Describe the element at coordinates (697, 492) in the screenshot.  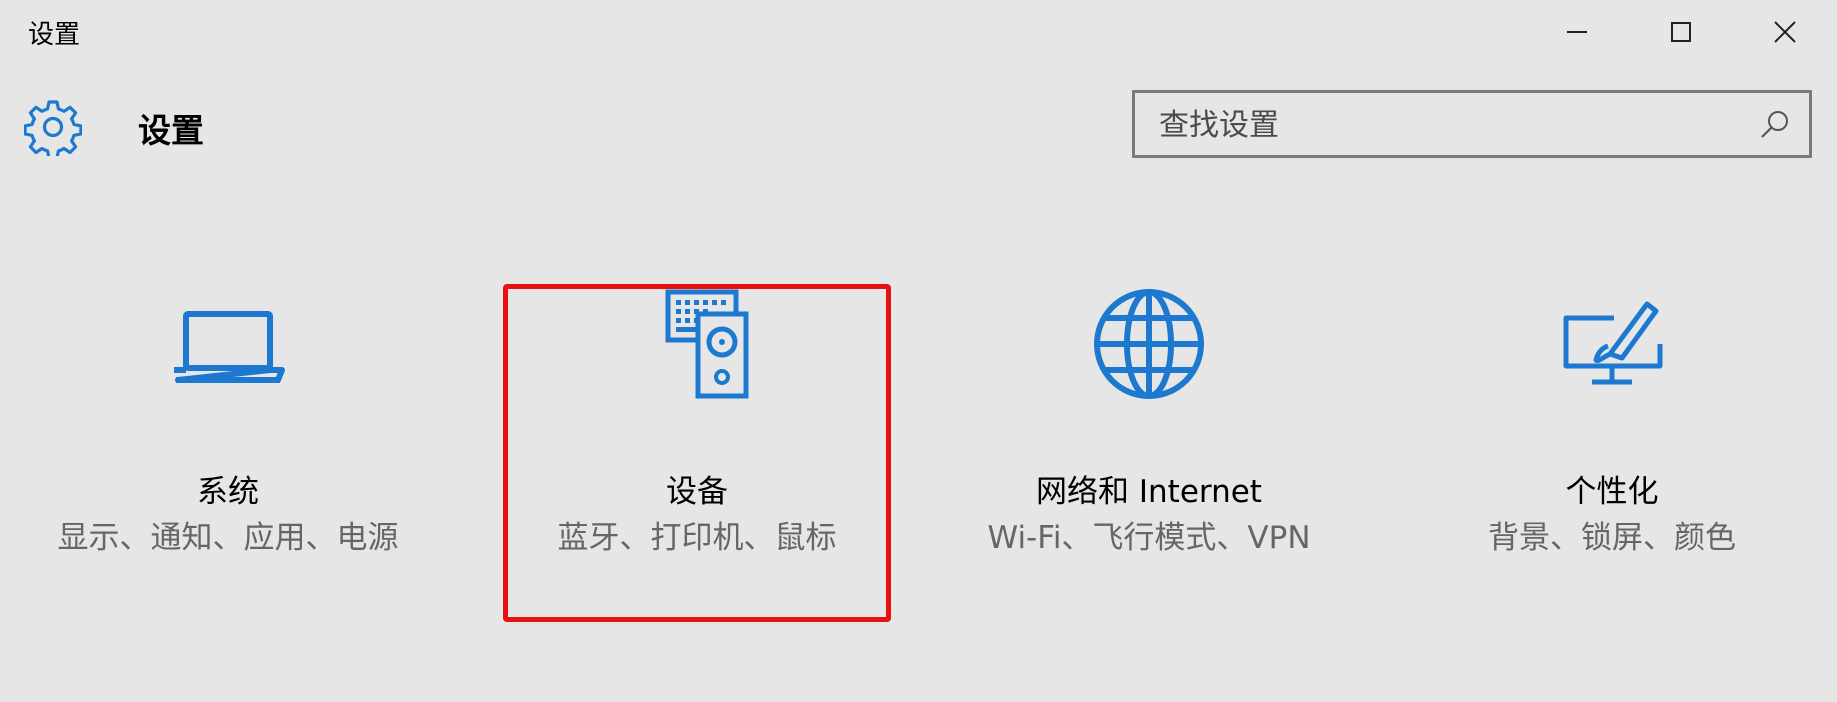
I see `tile-title: 设备` at that location.